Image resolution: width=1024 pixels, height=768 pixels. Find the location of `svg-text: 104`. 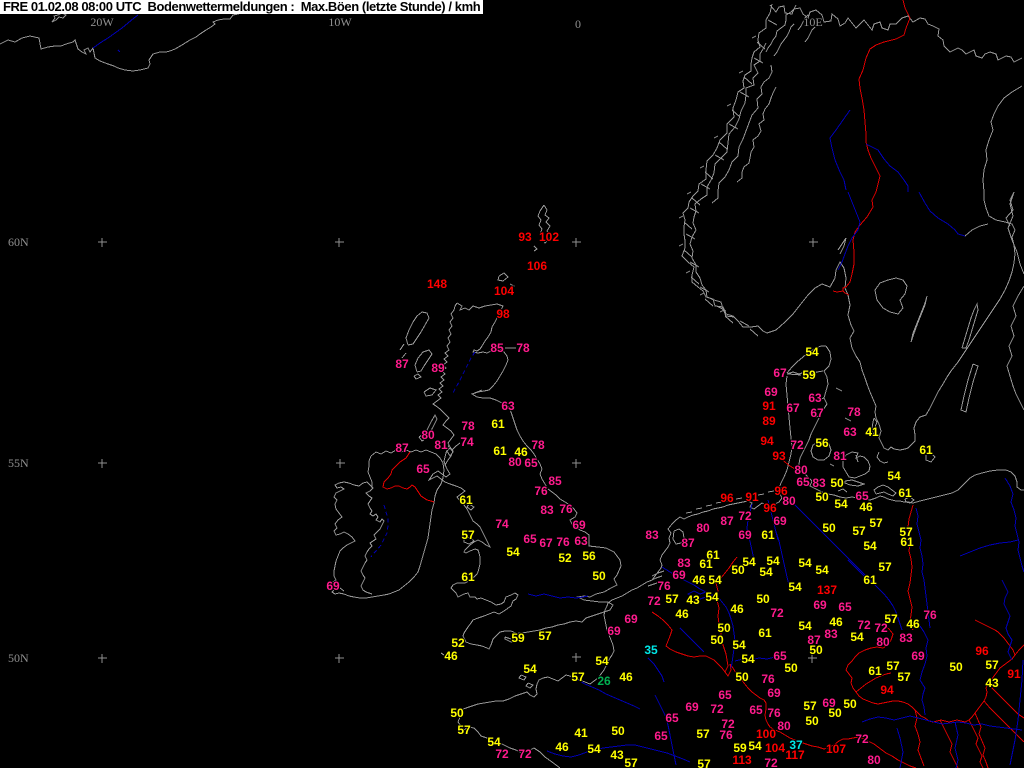

svg-text: 104 is located at coordinates (504, 291).